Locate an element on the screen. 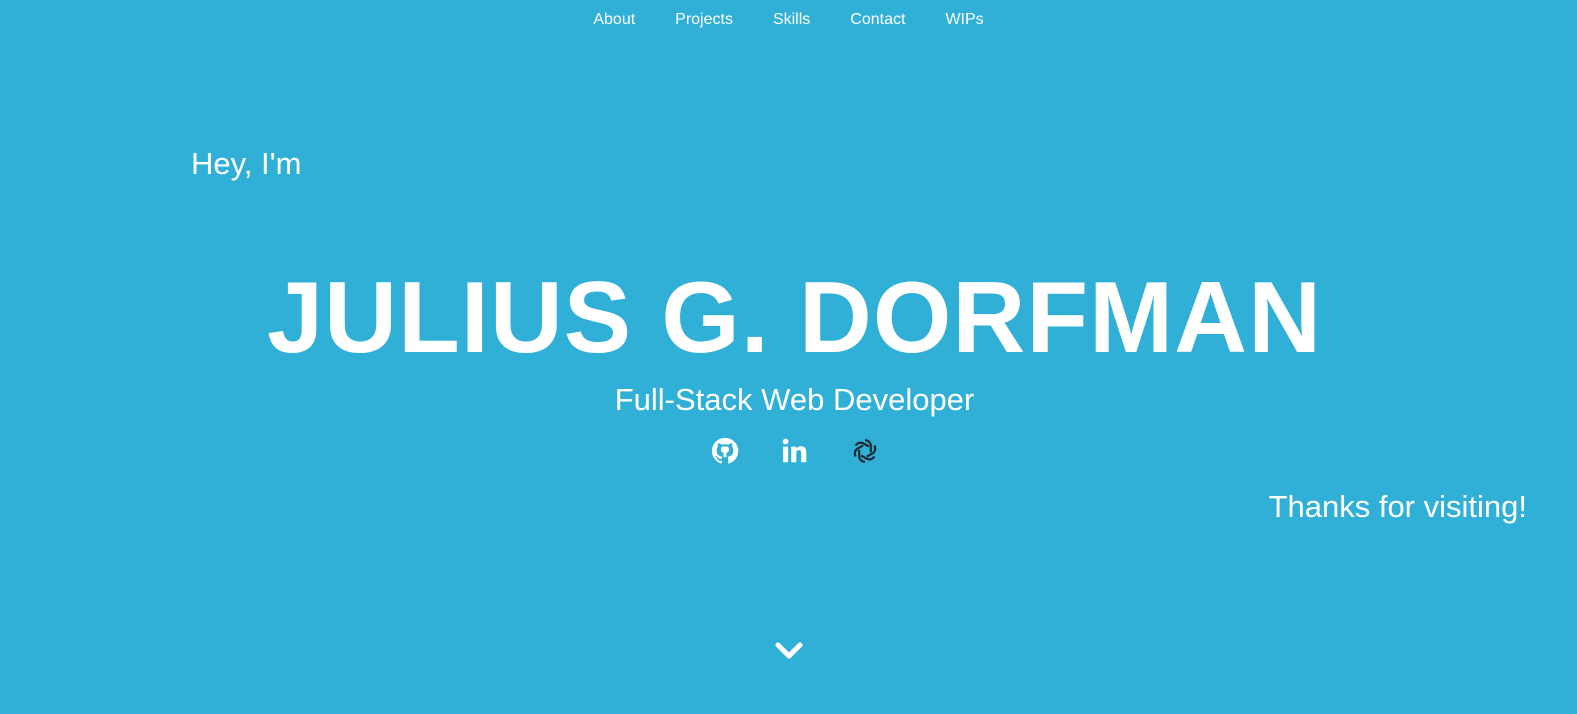  github-icon is located at coordinates (724, 450).